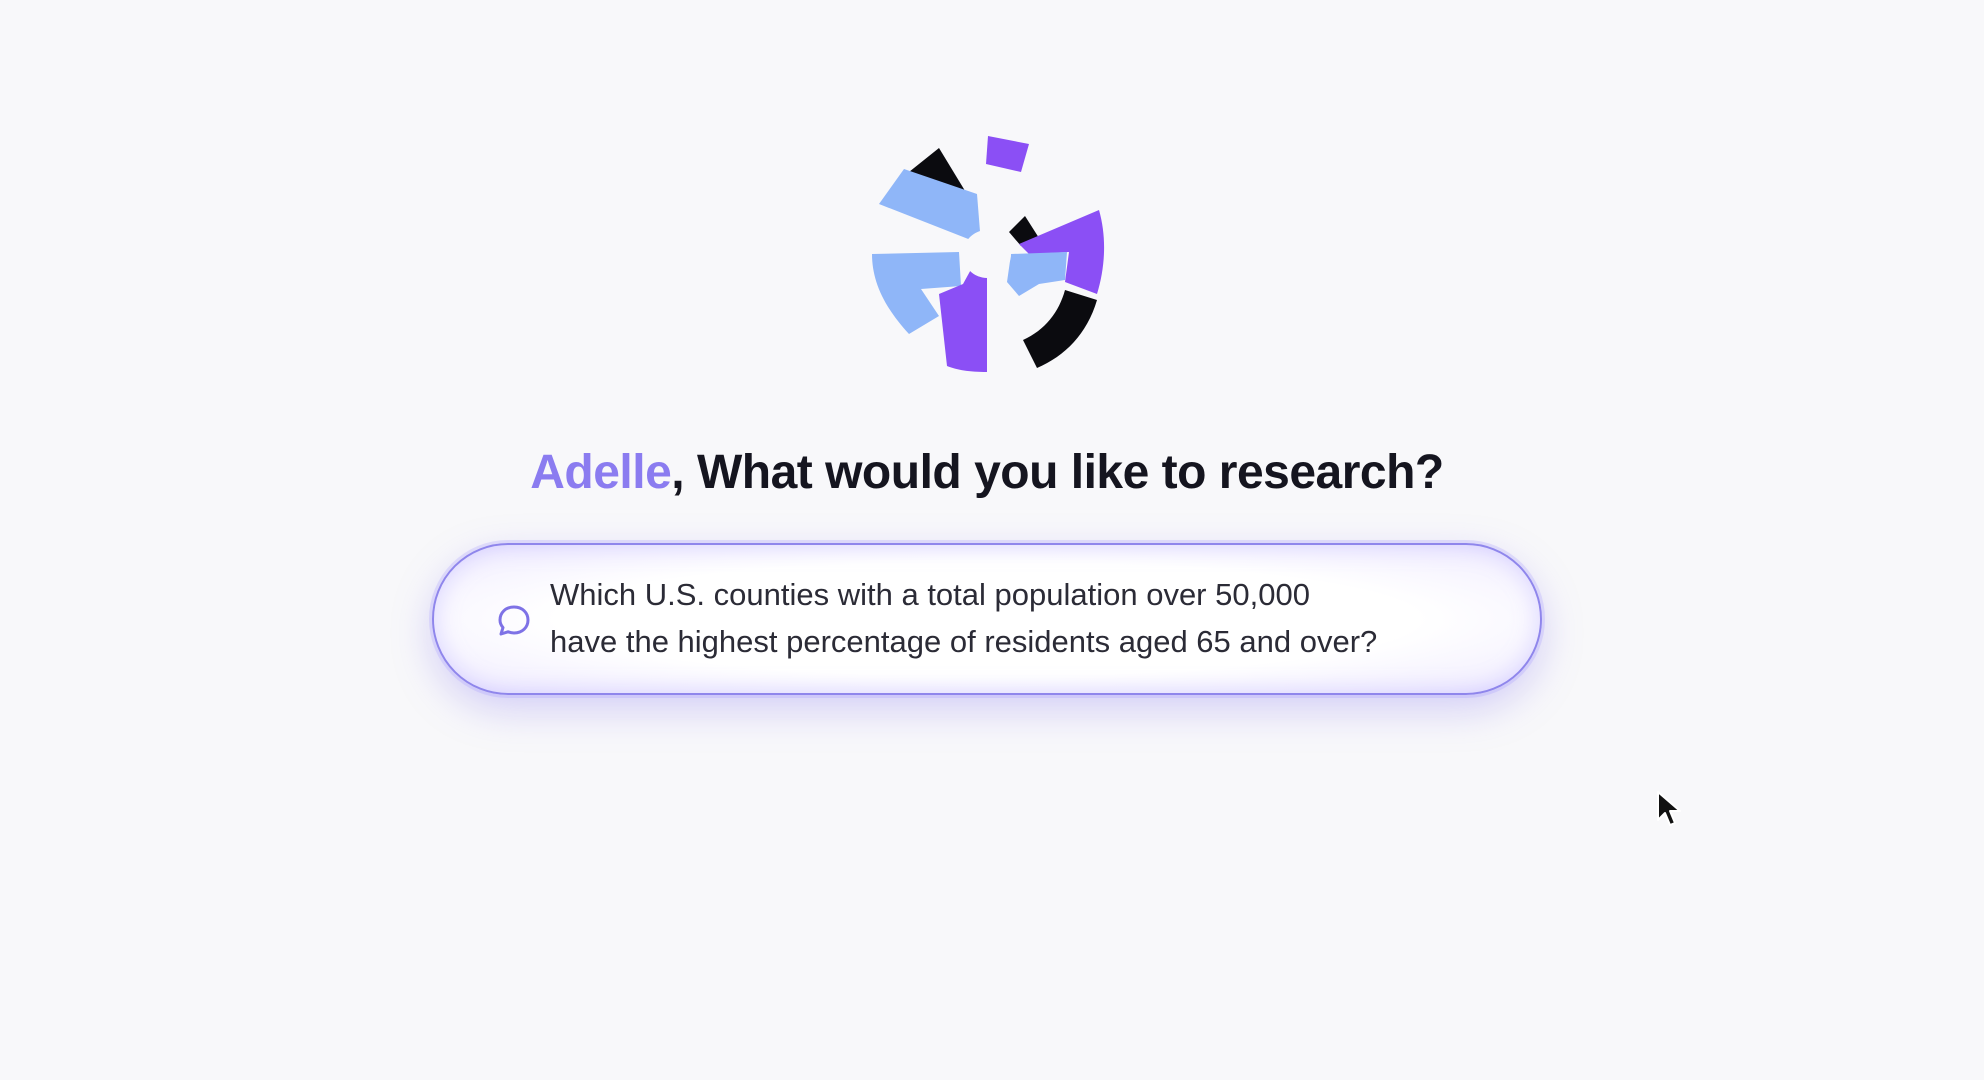 The image size is (1984, 1080). I want to click on logo-segment-purple-top, so click(1007, 154).